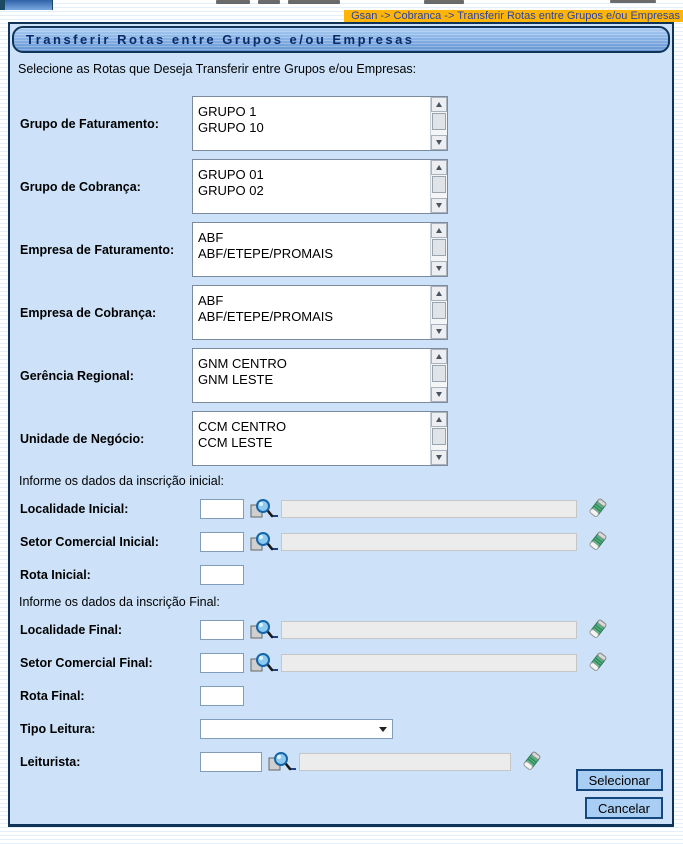  What do you see at coordinates (89, 123) in the screenshot?
I see `grupo-faturamento-label: Grupo de Faturamento:` at bounding box center [89, 123].